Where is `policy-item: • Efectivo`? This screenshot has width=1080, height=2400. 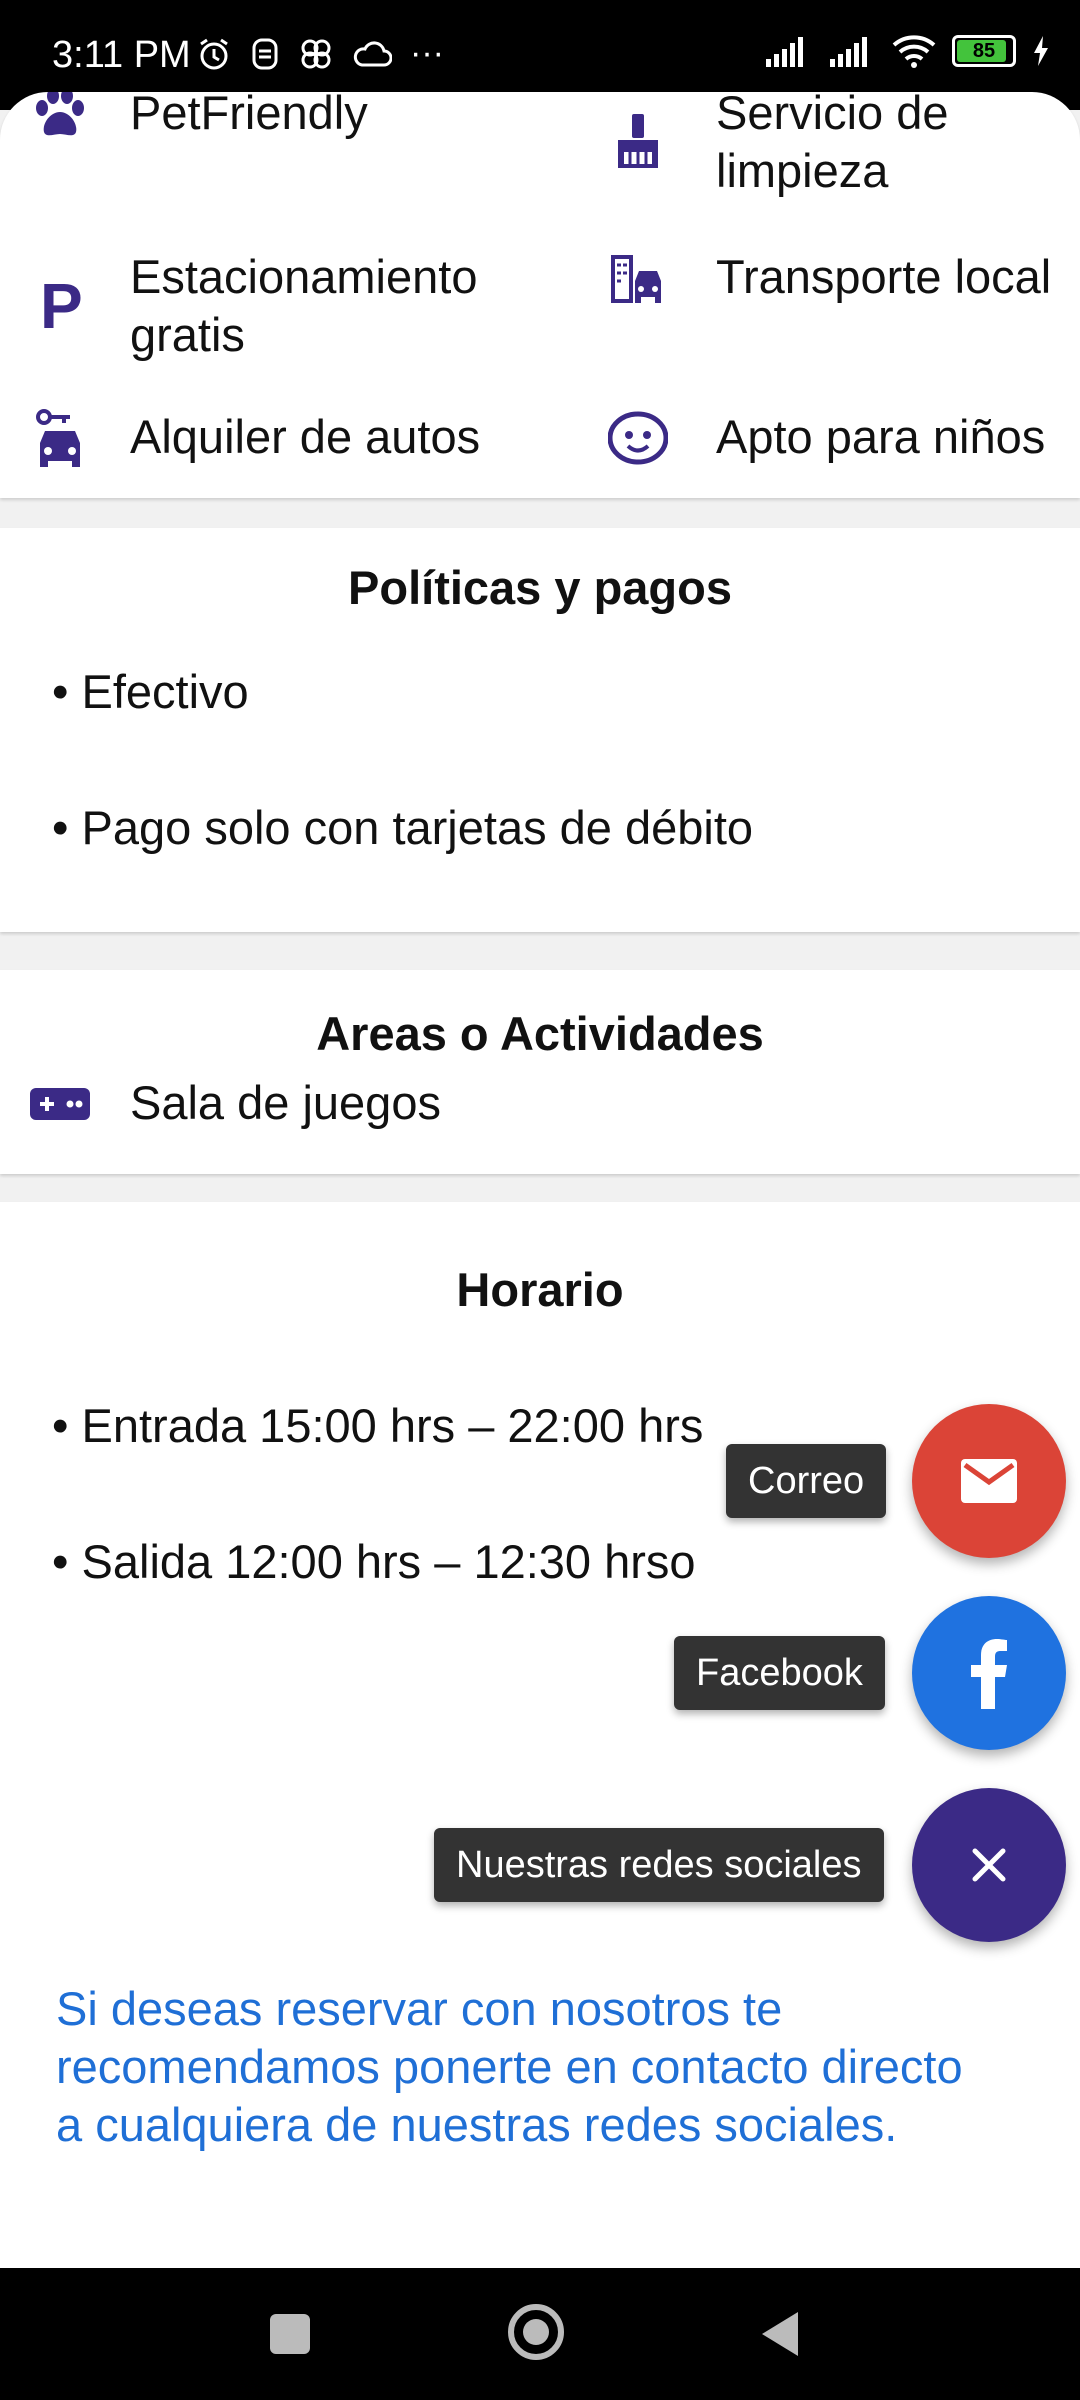
policy-item: • Efectivo is located at coordinates (150, 691).